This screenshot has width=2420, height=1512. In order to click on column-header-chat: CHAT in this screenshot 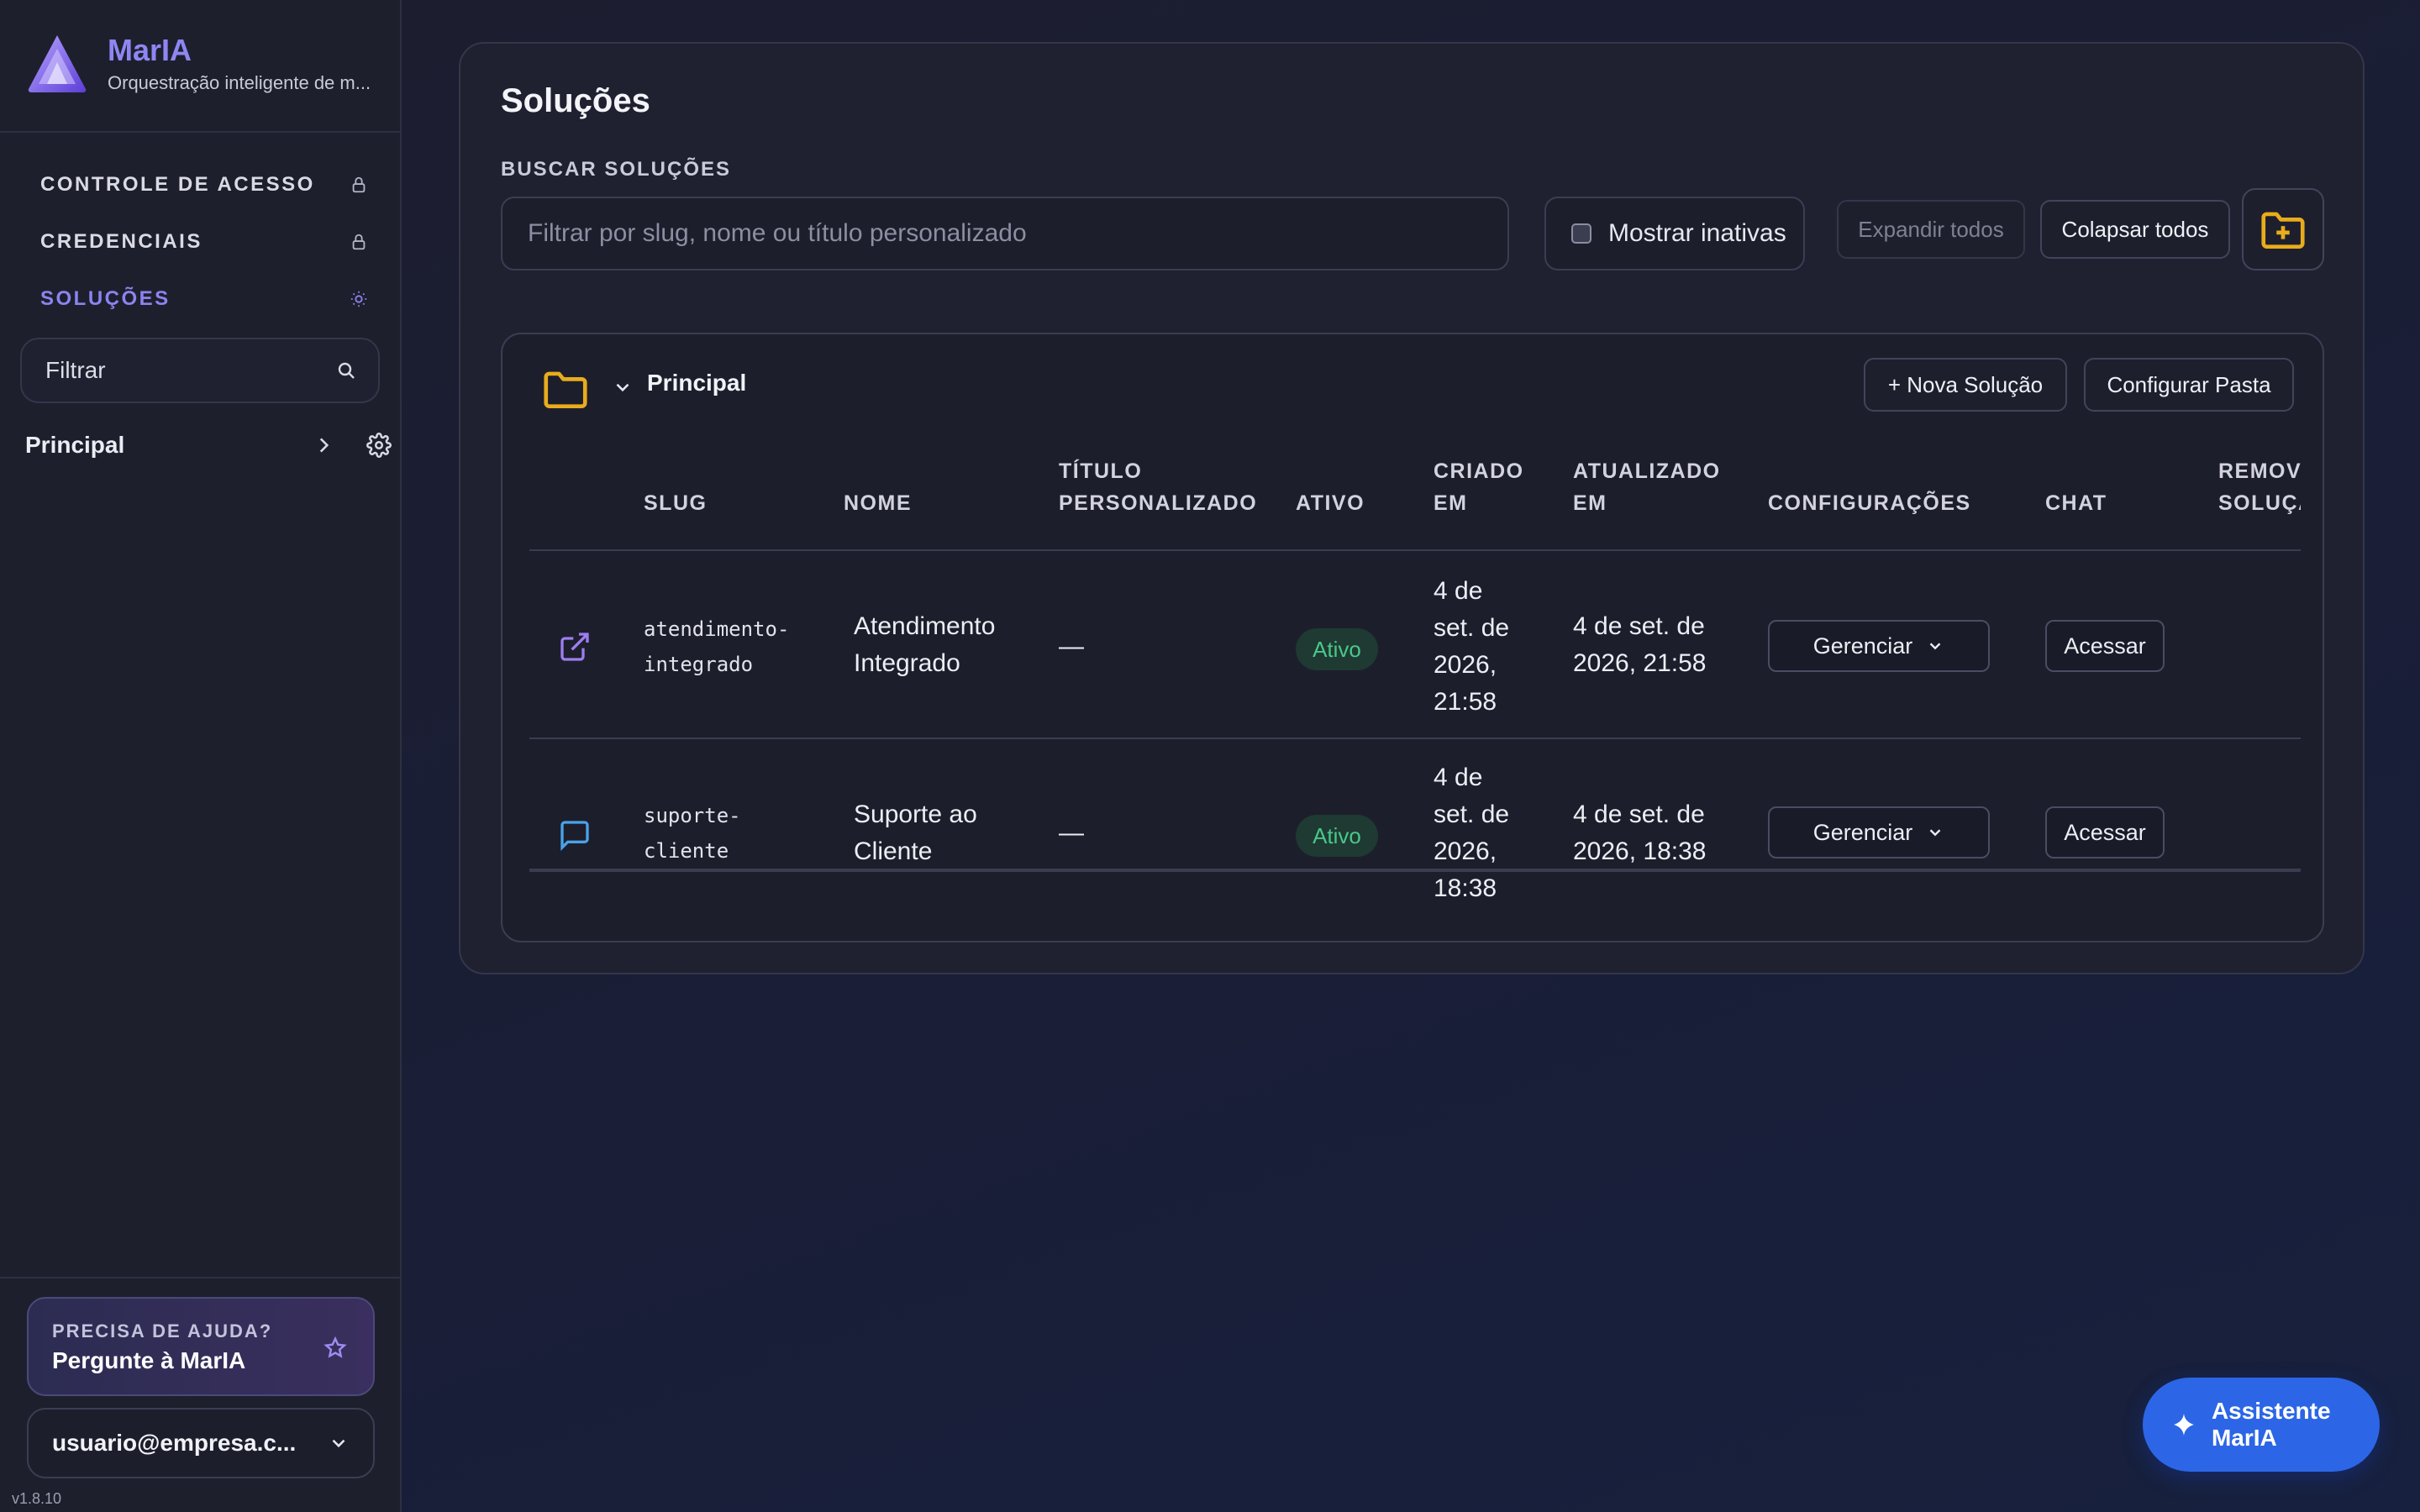, I will do `click(2076, 503)`.